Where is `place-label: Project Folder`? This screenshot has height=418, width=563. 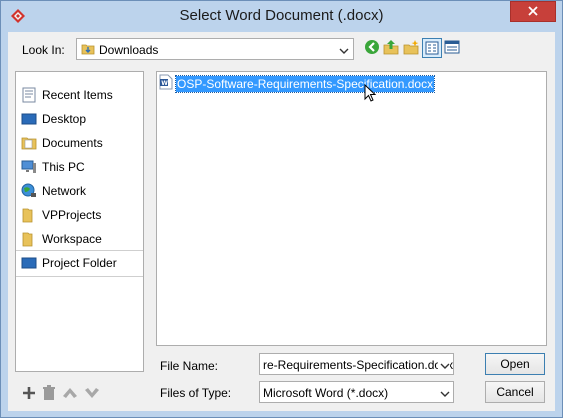
place-label: Project Folder is located at coordinates (79, 263).